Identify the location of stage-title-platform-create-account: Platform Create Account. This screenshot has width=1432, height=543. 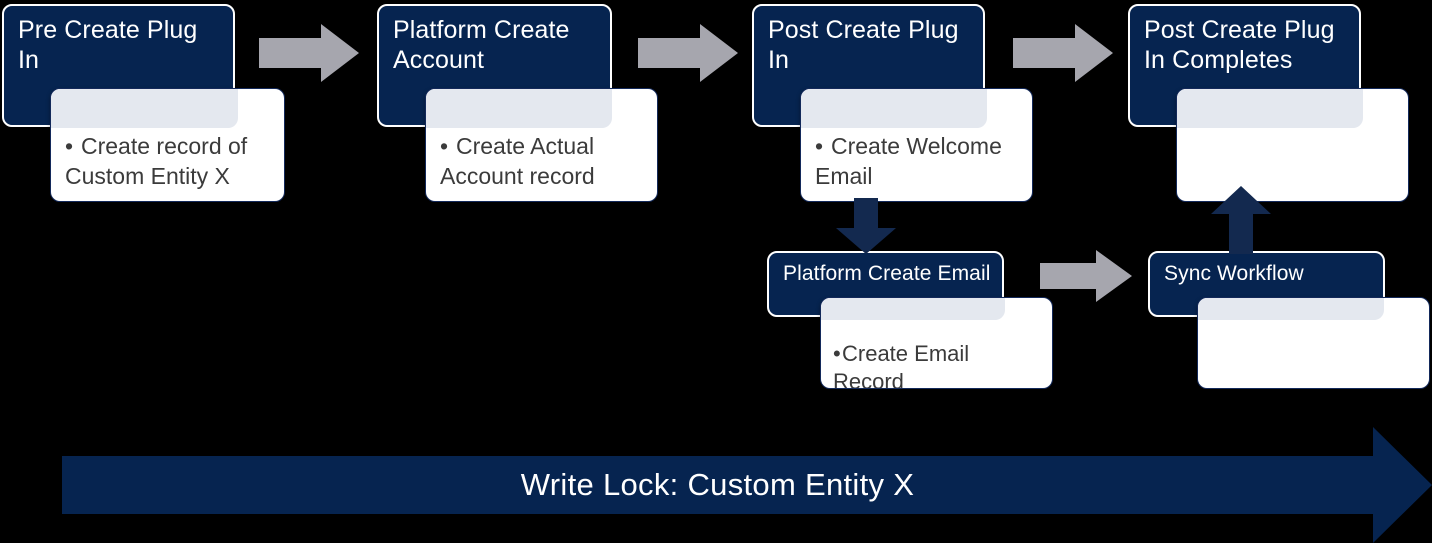
(481, 45).